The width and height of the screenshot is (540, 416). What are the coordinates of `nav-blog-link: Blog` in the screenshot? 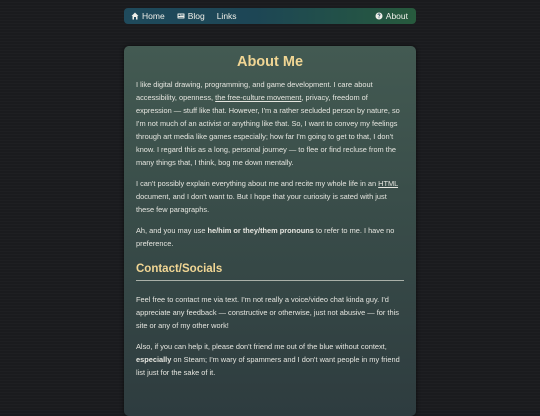 It's located at (191, 16).